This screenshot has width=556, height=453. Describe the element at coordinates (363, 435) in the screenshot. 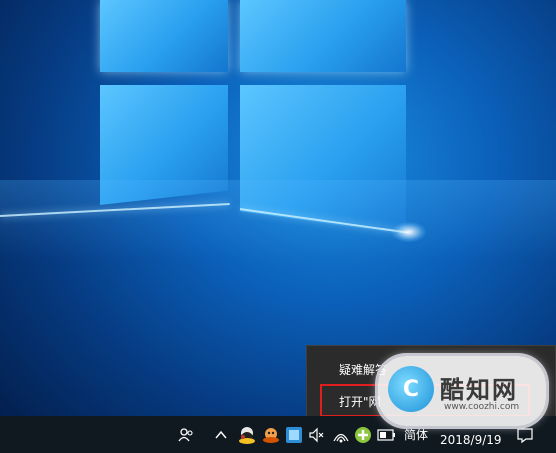

I see `security-app-icon` at that location.